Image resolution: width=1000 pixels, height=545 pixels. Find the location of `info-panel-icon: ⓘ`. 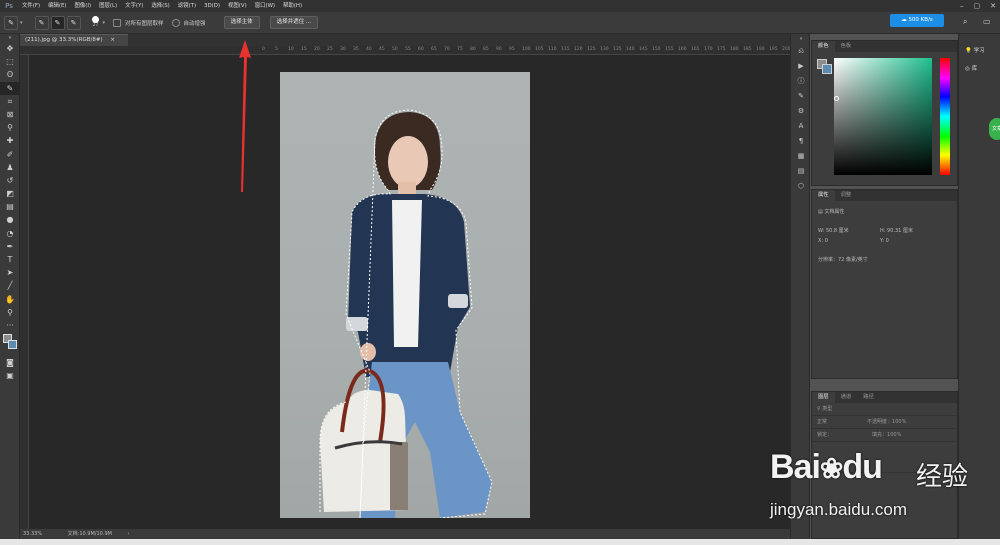

info-panel-icon: ⓘ is located at coordinates (801, 81).